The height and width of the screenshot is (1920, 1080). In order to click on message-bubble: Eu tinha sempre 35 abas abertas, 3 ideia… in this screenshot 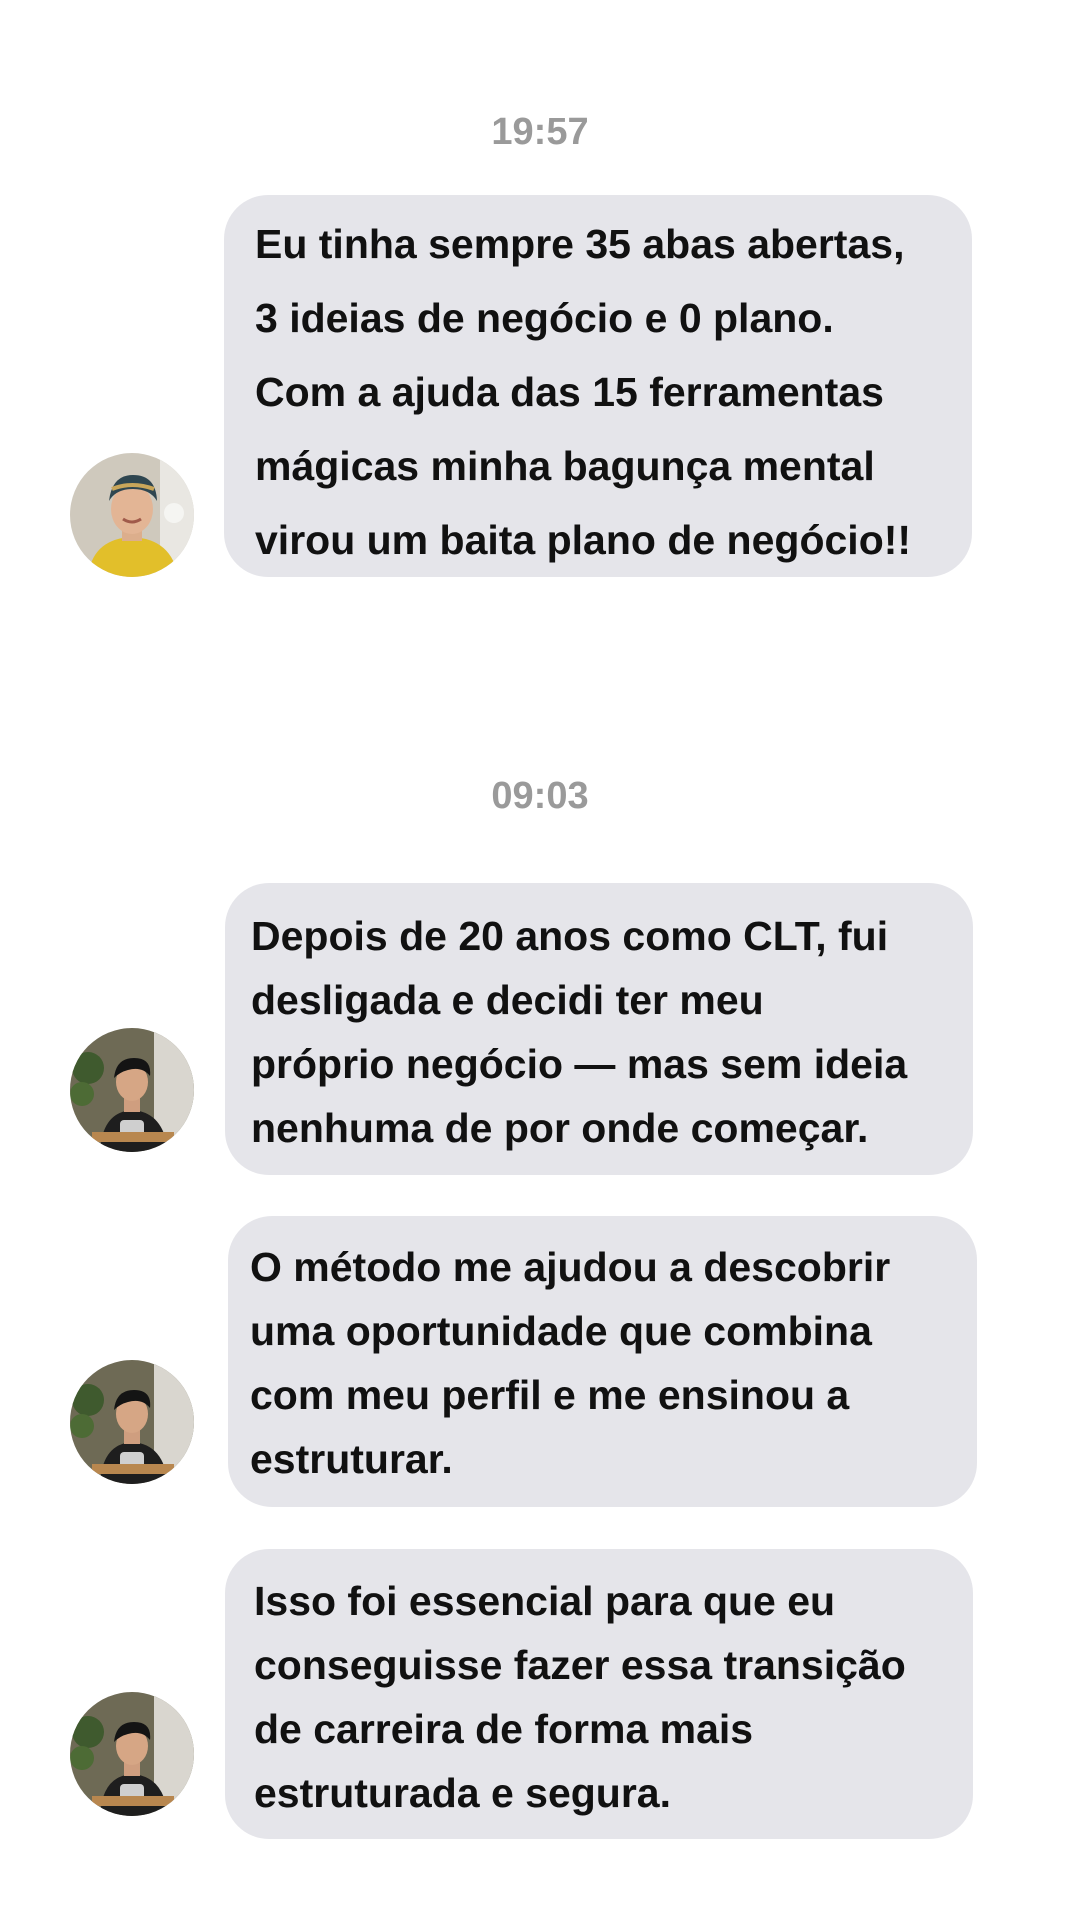, I will do `click(598, 386)`.